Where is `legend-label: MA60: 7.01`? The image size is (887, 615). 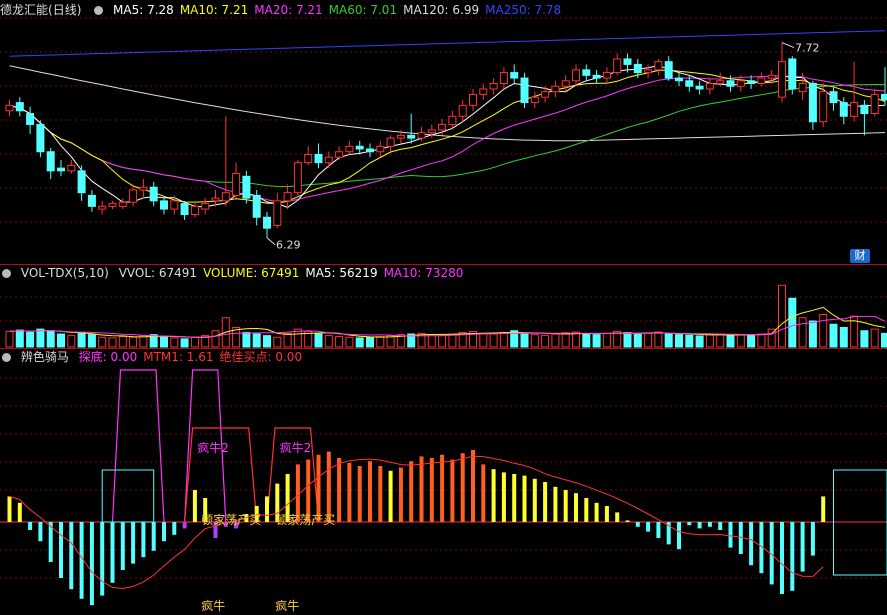
legend-label: MA60: 7.01 is located at coordinates (363, 10).